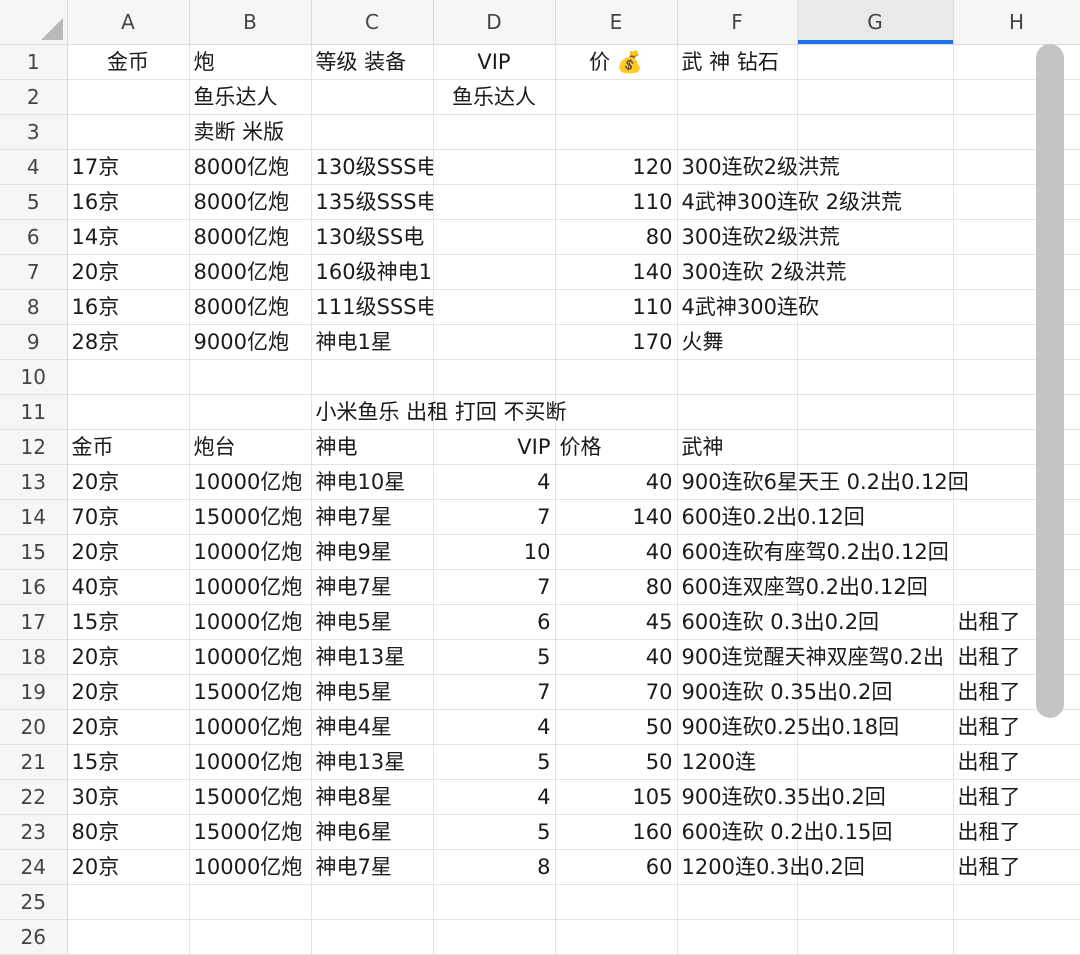 The width and height of the screenshot is (1080, 955). What do you see at coordinates (1016, 22) in the screenshot?
I see `column-header-h: H` at bounding box center [1016, 22].